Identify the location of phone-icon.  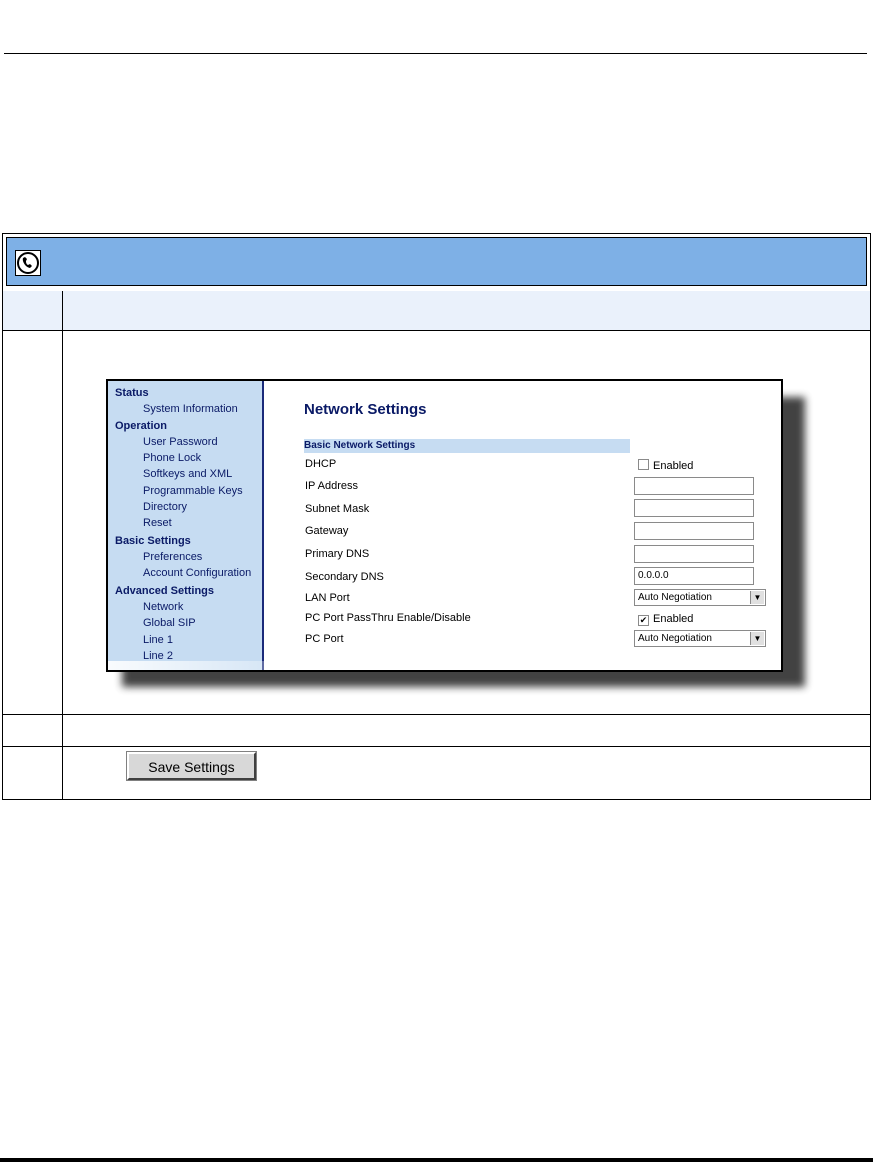
(28, 263).